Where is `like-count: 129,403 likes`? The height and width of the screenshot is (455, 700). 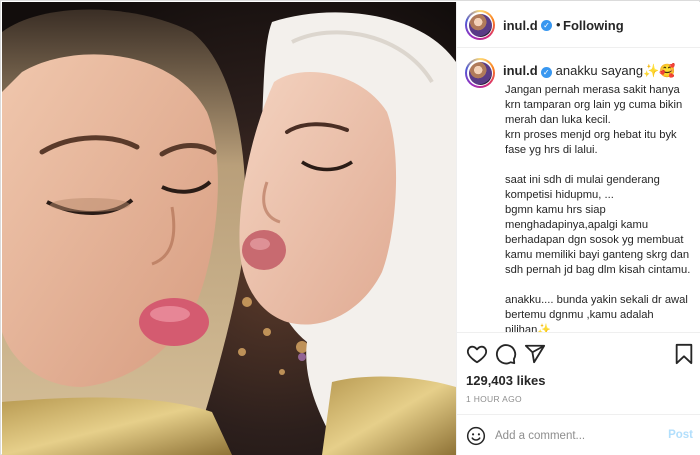 like-count: 129,403 likes is located at coordinates (506, 380).